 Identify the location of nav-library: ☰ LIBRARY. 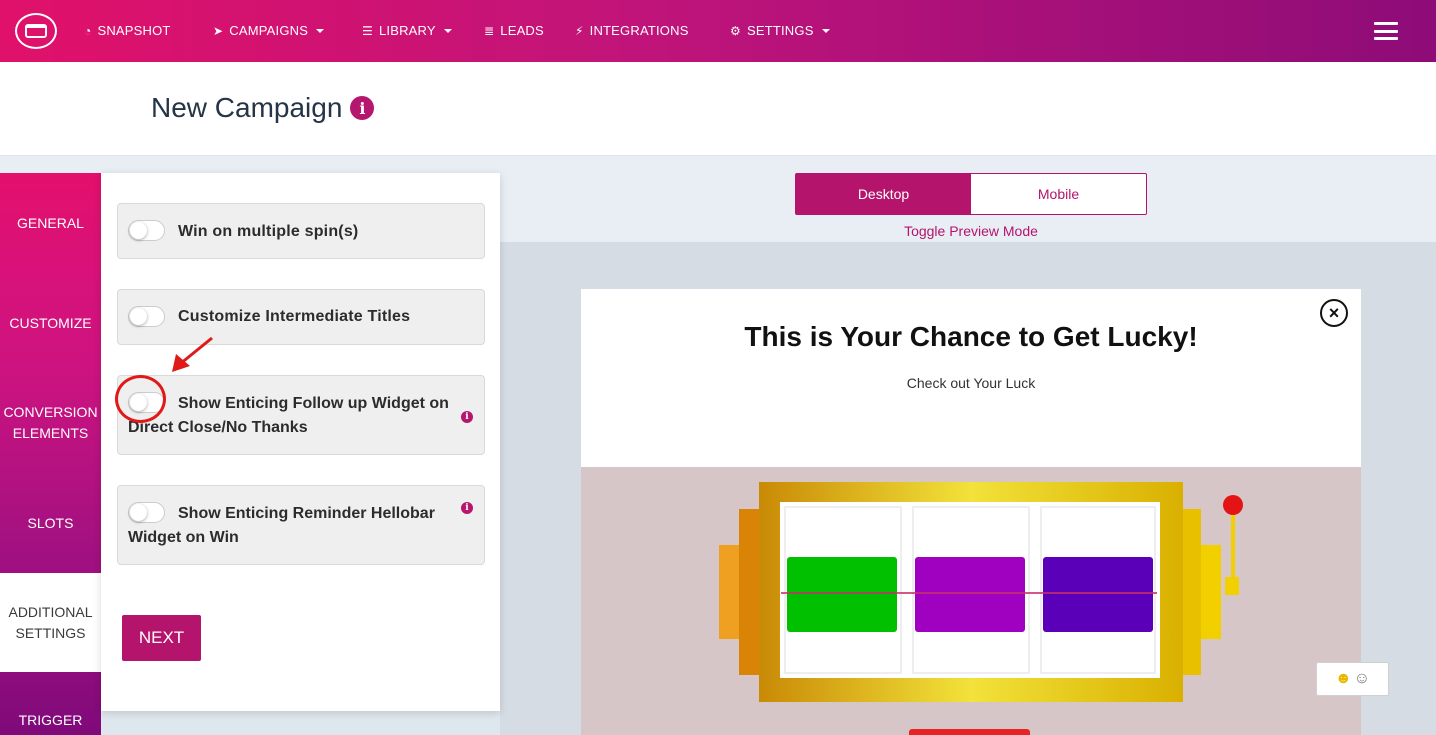
(407, 30).